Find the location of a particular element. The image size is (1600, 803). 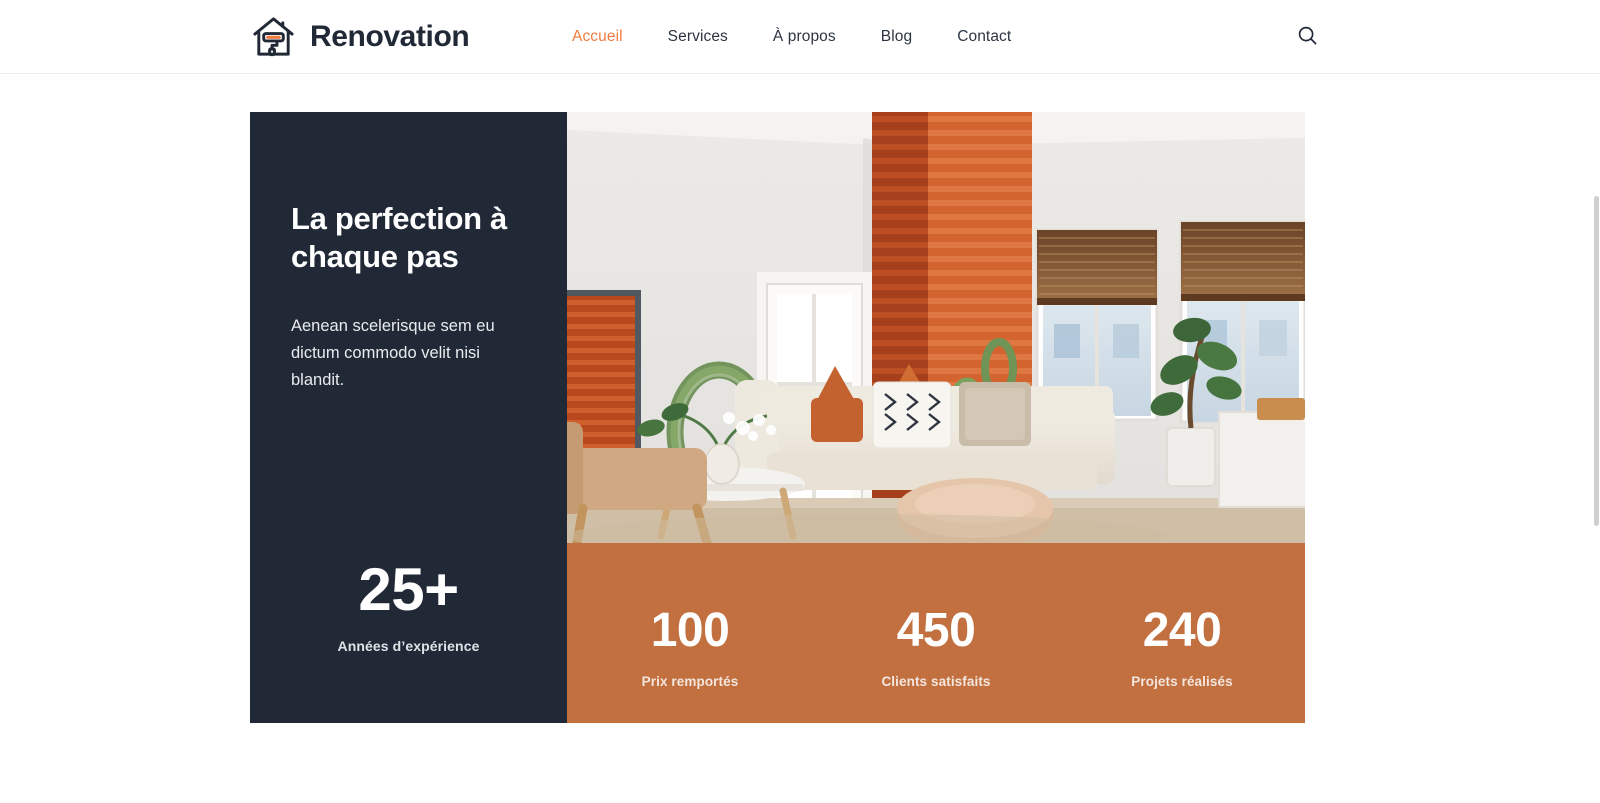

stat-value: 450 is located at coordinates (936, 630).